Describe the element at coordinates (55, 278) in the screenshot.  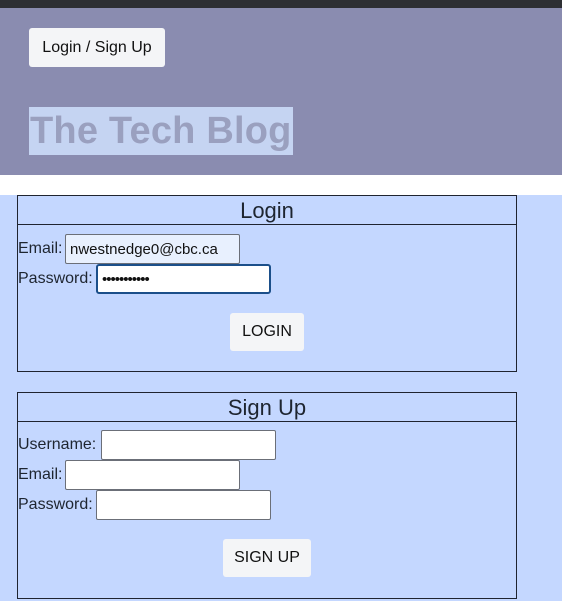
I see `login-password-label: Password:` at that location.